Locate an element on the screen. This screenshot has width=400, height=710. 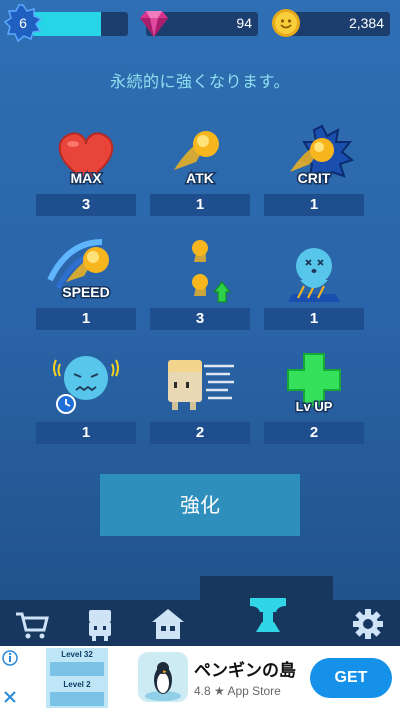
stunned-enemy-icon is located at coordinates (314, 272).